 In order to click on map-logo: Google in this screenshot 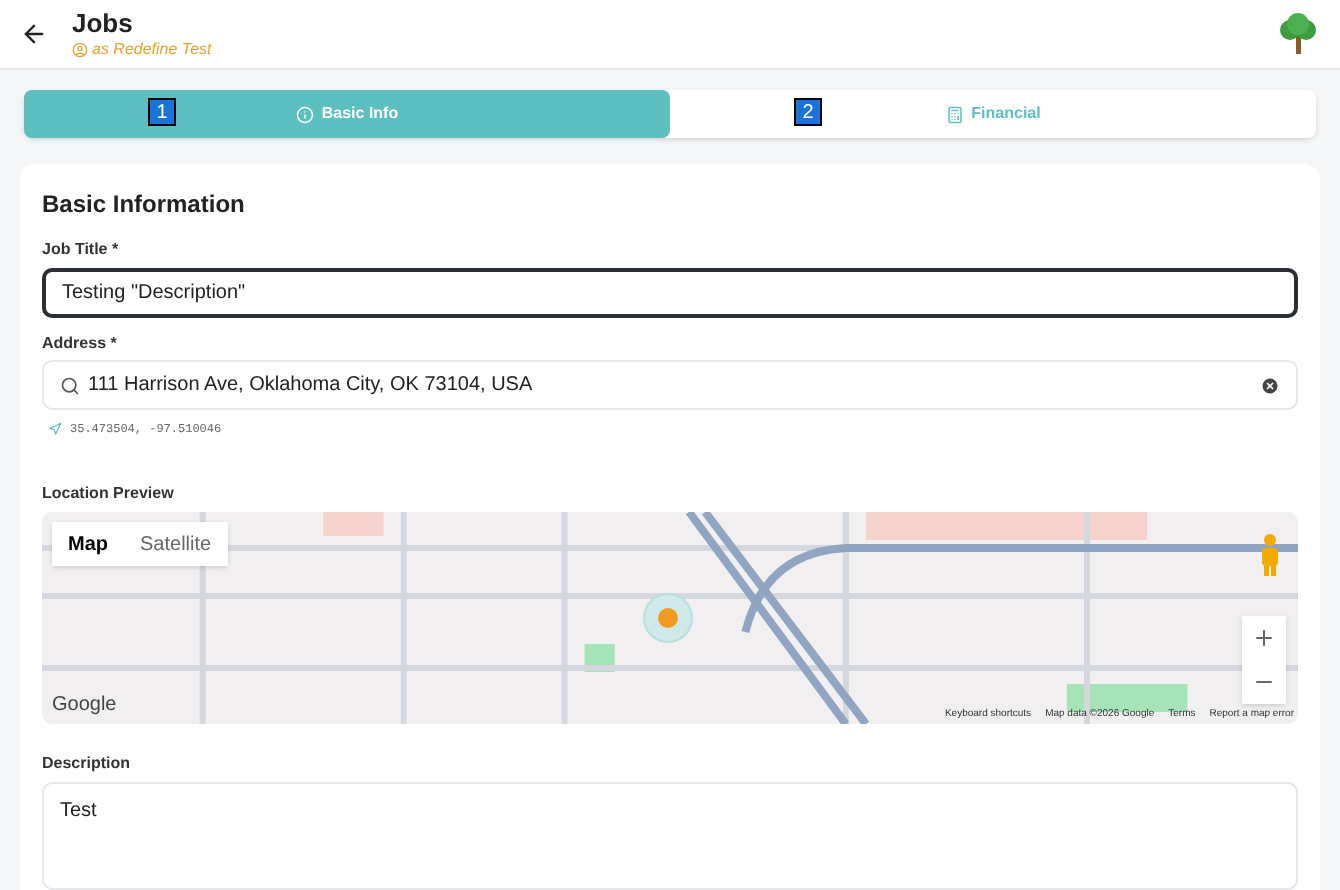, I will do `click(84, 706)`.